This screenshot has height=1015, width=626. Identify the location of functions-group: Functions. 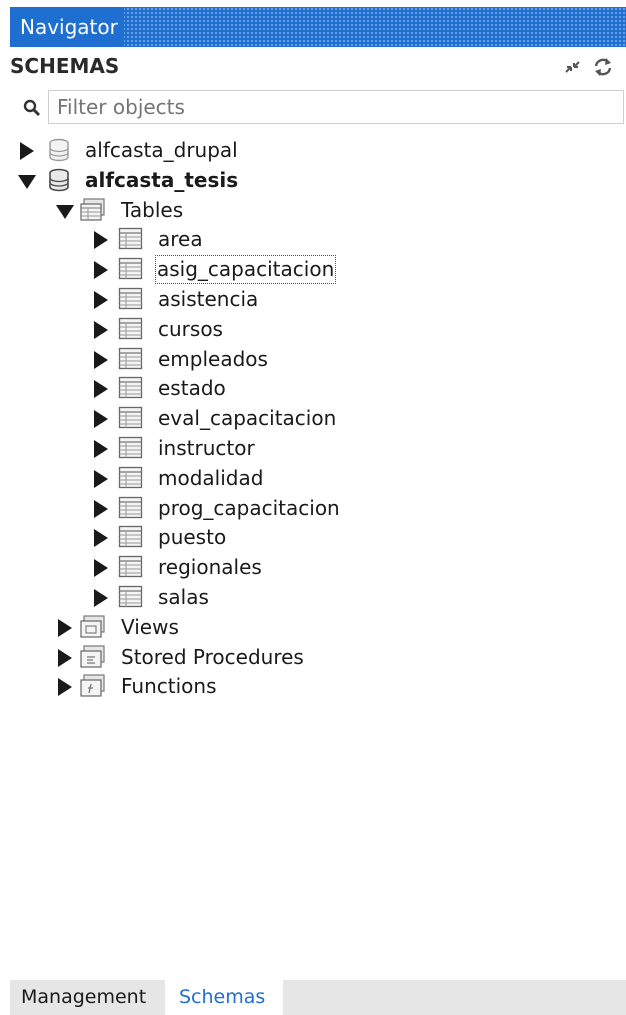
(313, 687).